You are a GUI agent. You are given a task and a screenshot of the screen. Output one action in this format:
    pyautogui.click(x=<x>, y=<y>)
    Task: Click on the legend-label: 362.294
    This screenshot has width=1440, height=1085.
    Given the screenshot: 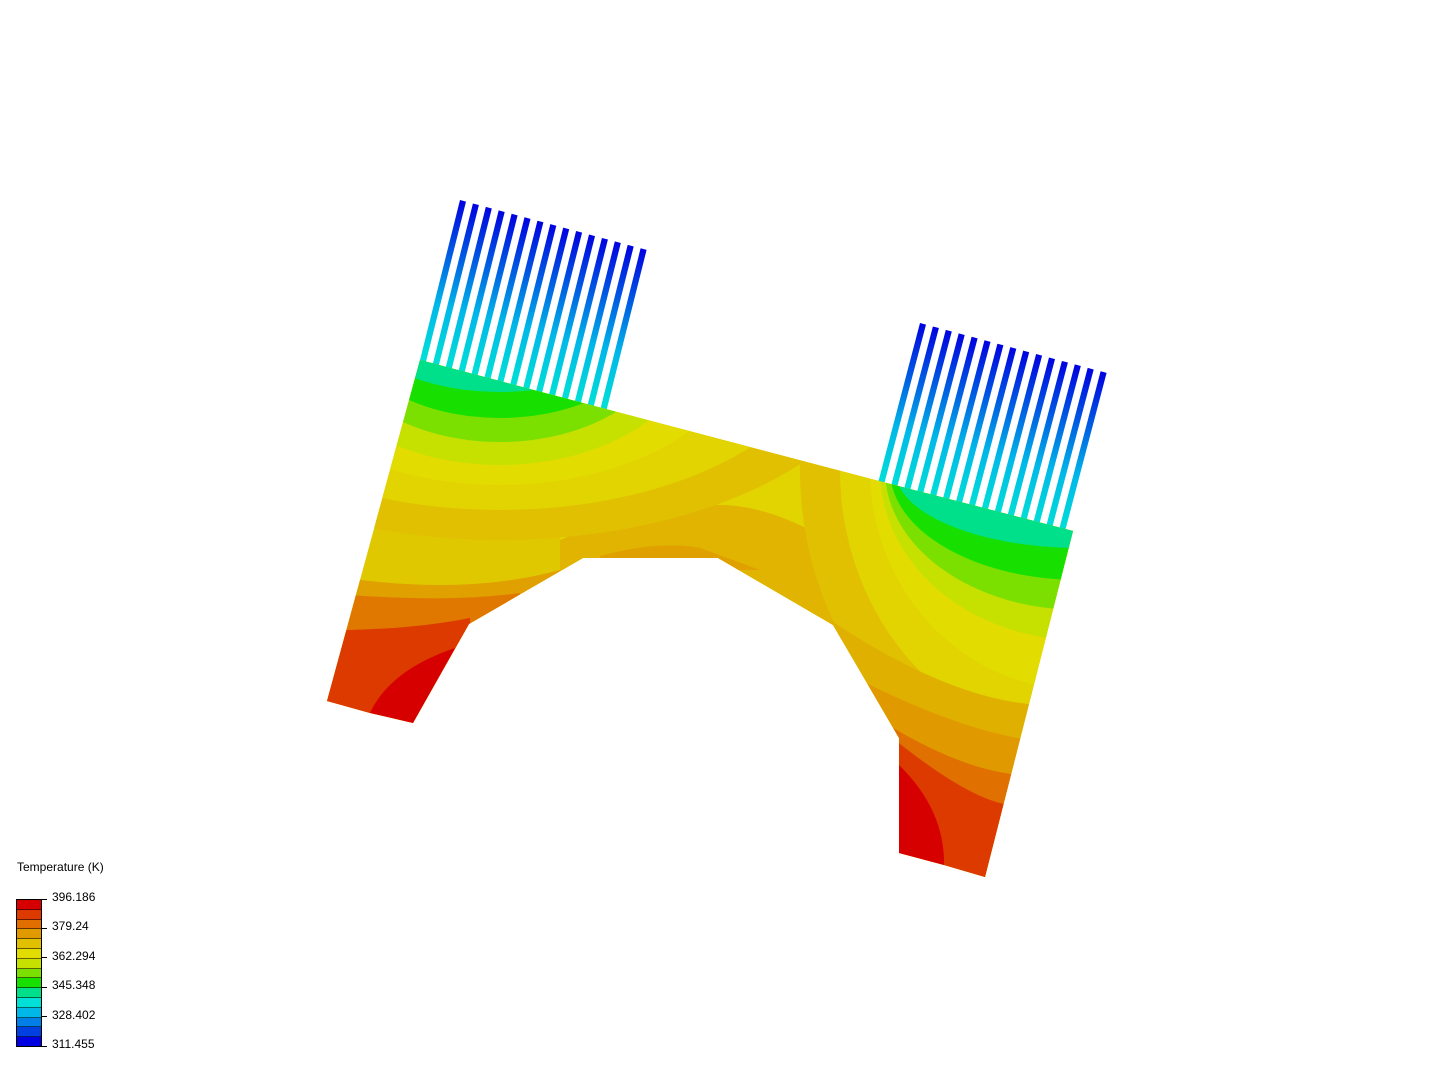 What is the action you would take?
    pyautogui.click(x=74, y=956)
    